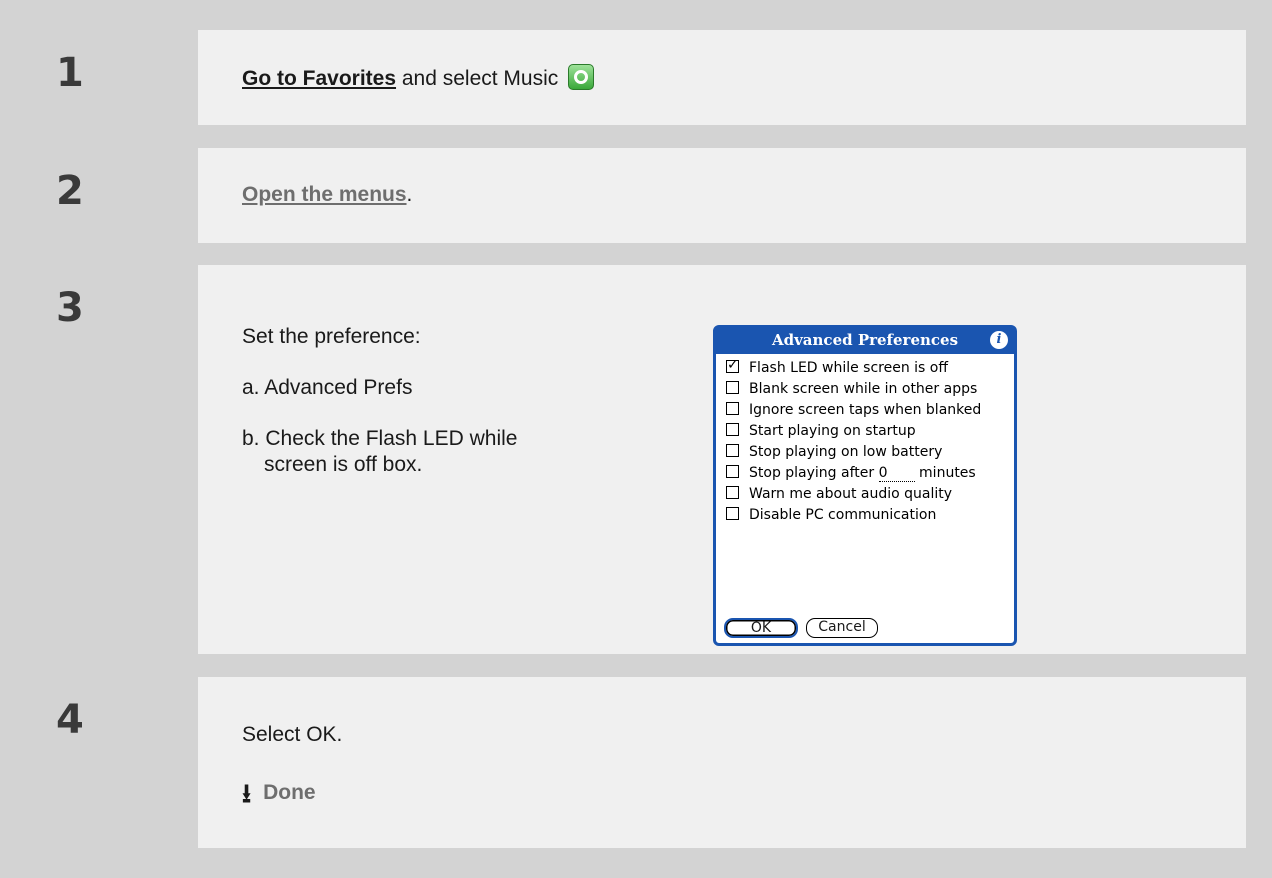  What do you see at coordinates (327, 387) in the screenshot?
I see `step-3-substep-a: a. Advanced Prefs` at bounding box center [327, 387].